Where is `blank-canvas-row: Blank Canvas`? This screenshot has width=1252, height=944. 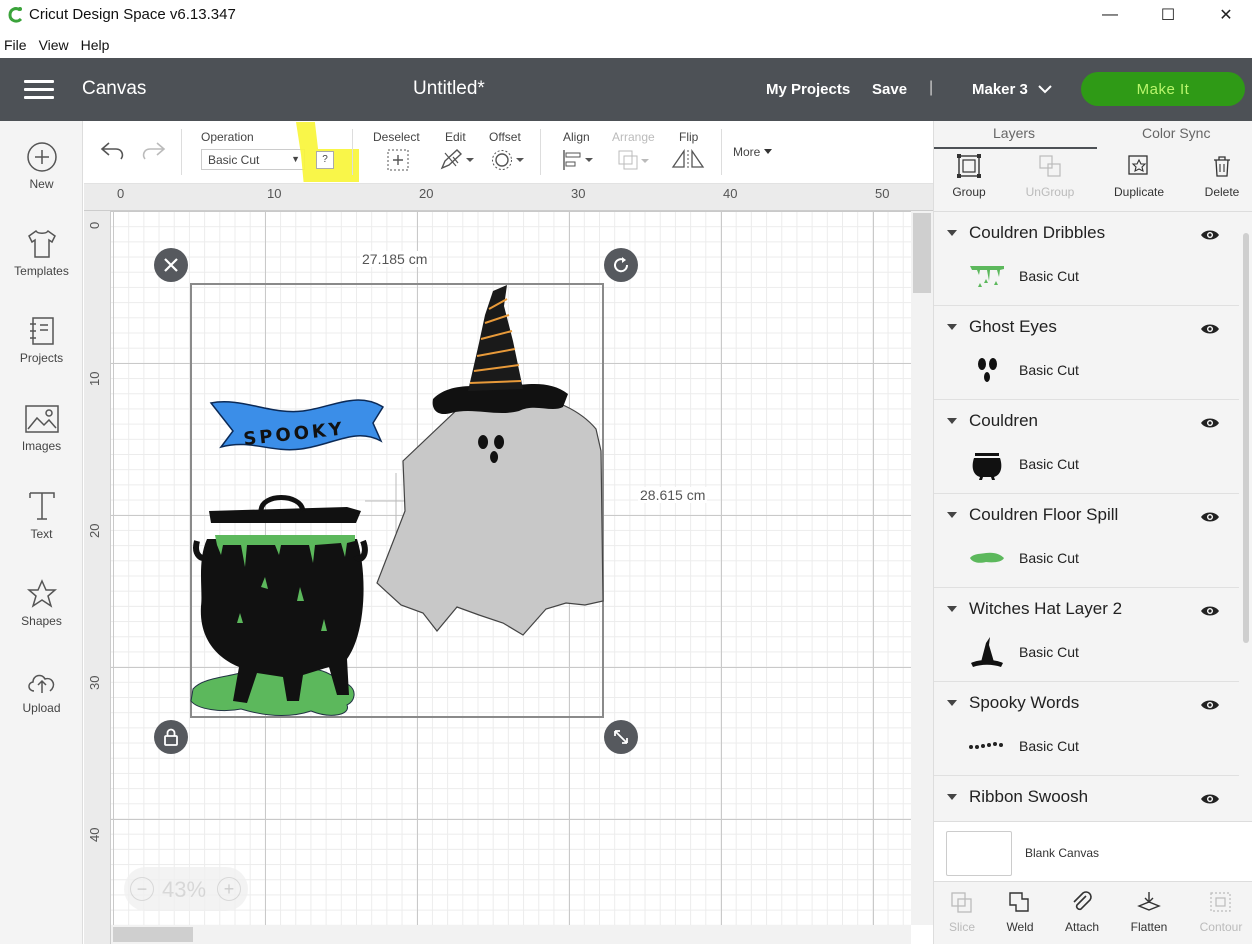
blank-canvas-row: Blank Canvas is located at coordinates (1093, 851).